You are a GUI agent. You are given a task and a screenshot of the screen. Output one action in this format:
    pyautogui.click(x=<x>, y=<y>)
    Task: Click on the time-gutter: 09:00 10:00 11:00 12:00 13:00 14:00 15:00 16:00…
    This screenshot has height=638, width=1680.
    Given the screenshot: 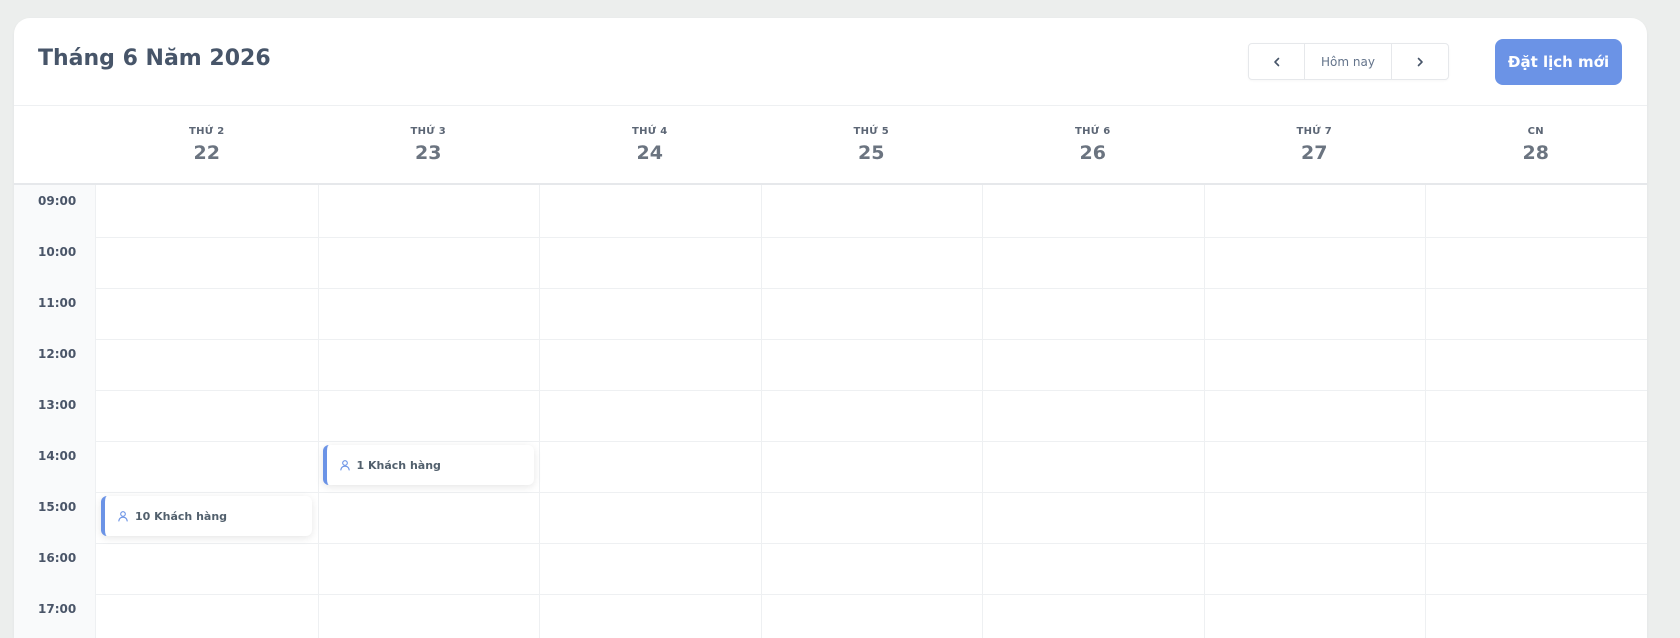 What is the action you would take?
    pyautogui.click(x=55, y=411)
    